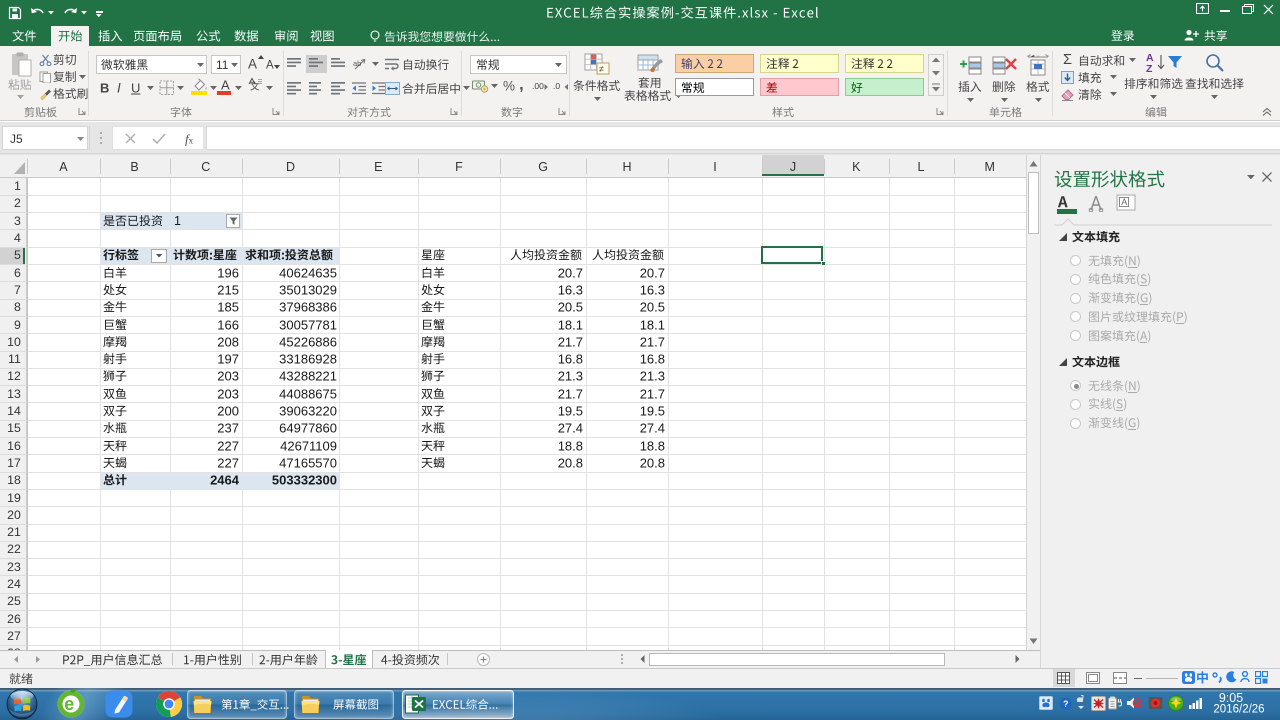 The width and height of the screenshot is (1280, 720). I want to click on svg-text: e, so click(69, 704).